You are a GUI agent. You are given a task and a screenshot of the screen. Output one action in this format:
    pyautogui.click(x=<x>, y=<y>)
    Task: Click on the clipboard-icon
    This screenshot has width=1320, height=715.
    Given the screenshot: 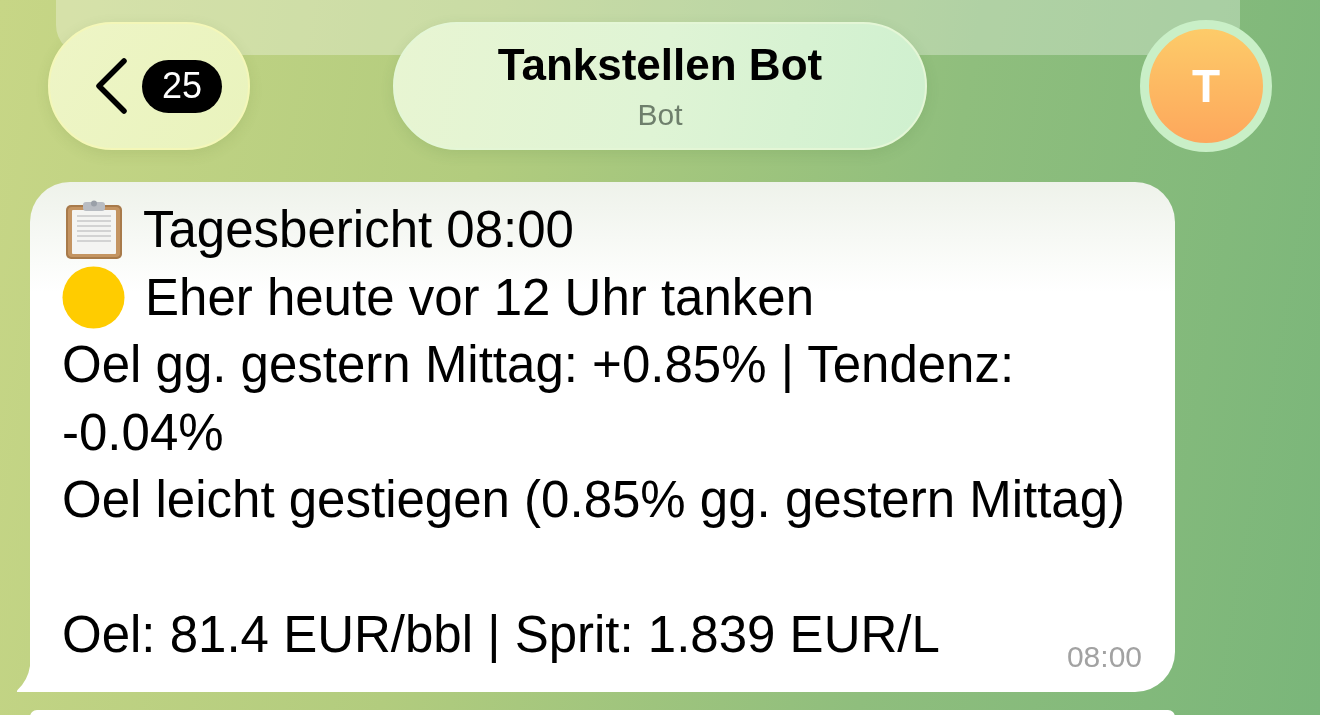 What is the action you would take?
    pyautogui.click(x=94, y=229)
    